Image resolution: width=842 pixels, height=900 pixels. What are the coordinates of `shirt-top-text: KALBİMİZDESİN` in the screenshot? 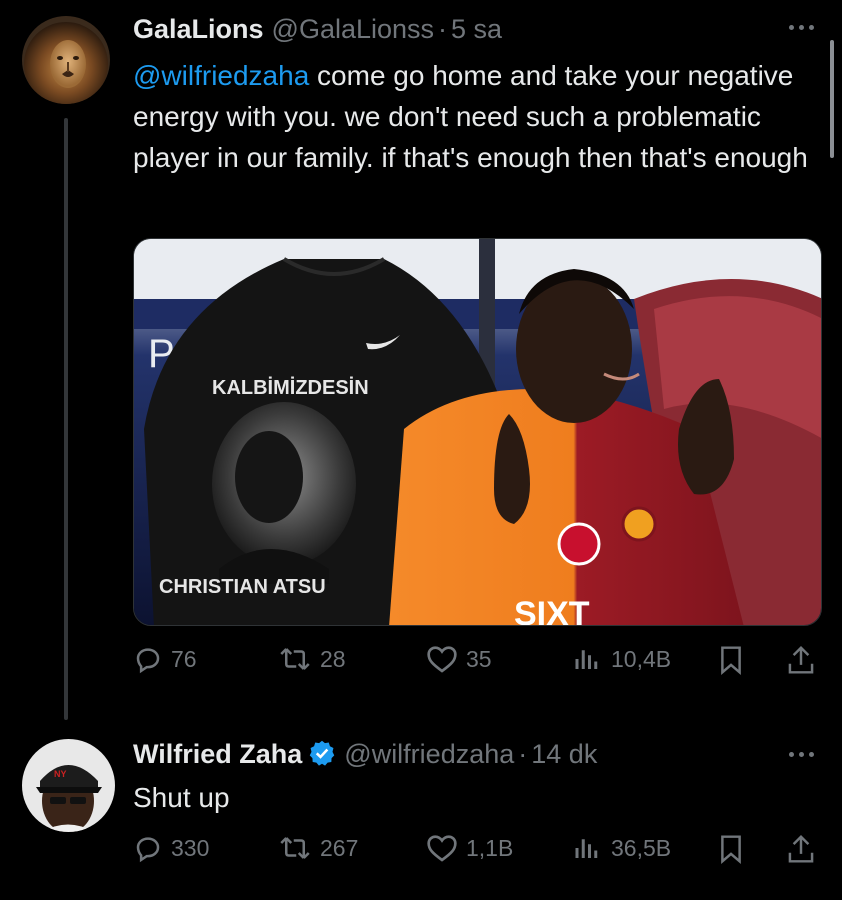 It's located at (290, 387).